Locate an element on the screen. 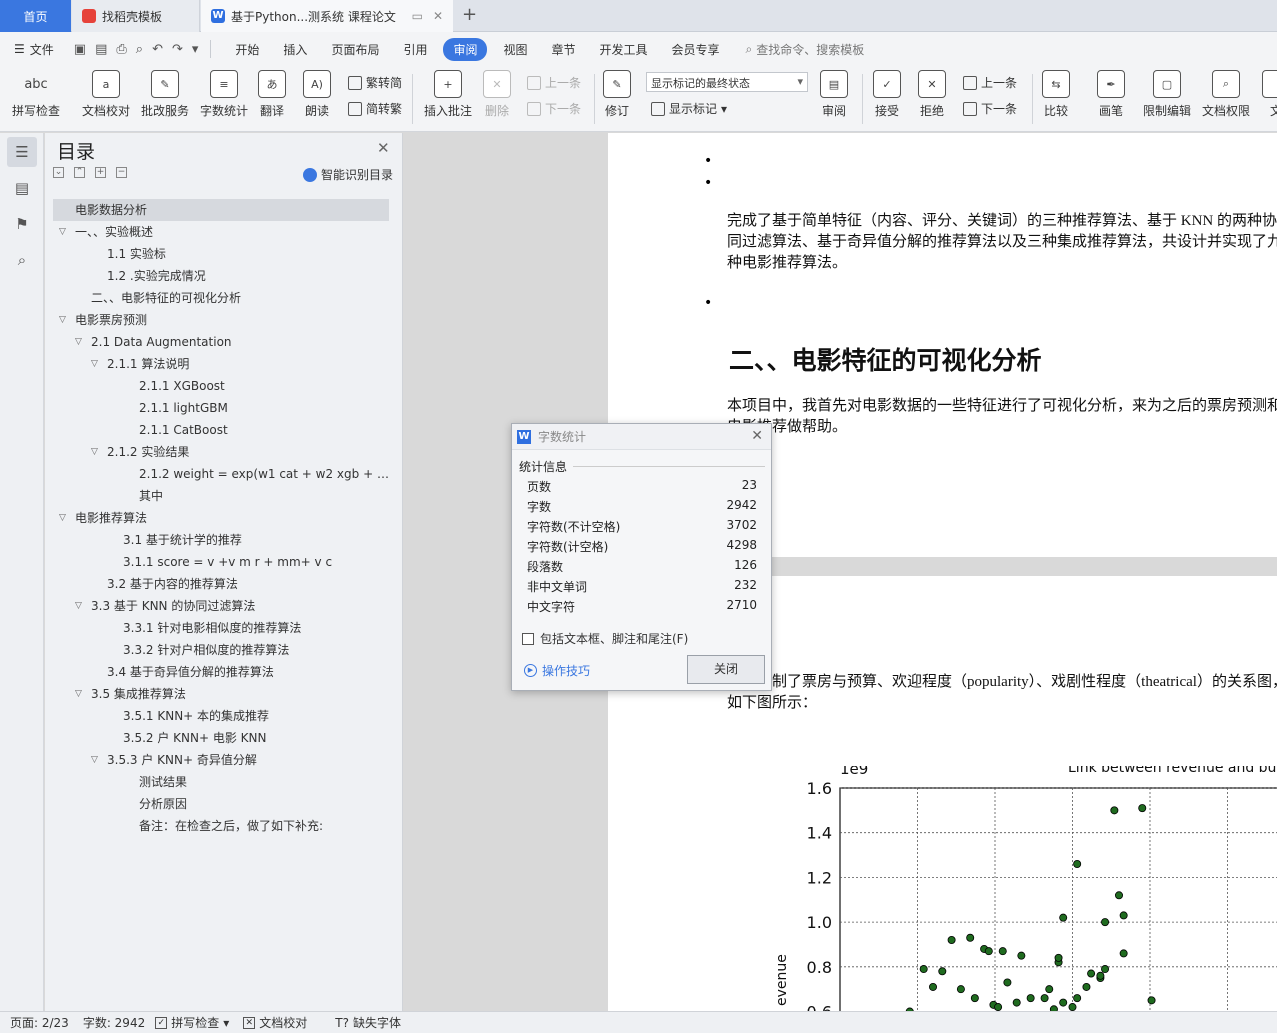 This screenshot has height=1033, width=1277. doc-more-button: 文 is located at coordinates (1269, 94).